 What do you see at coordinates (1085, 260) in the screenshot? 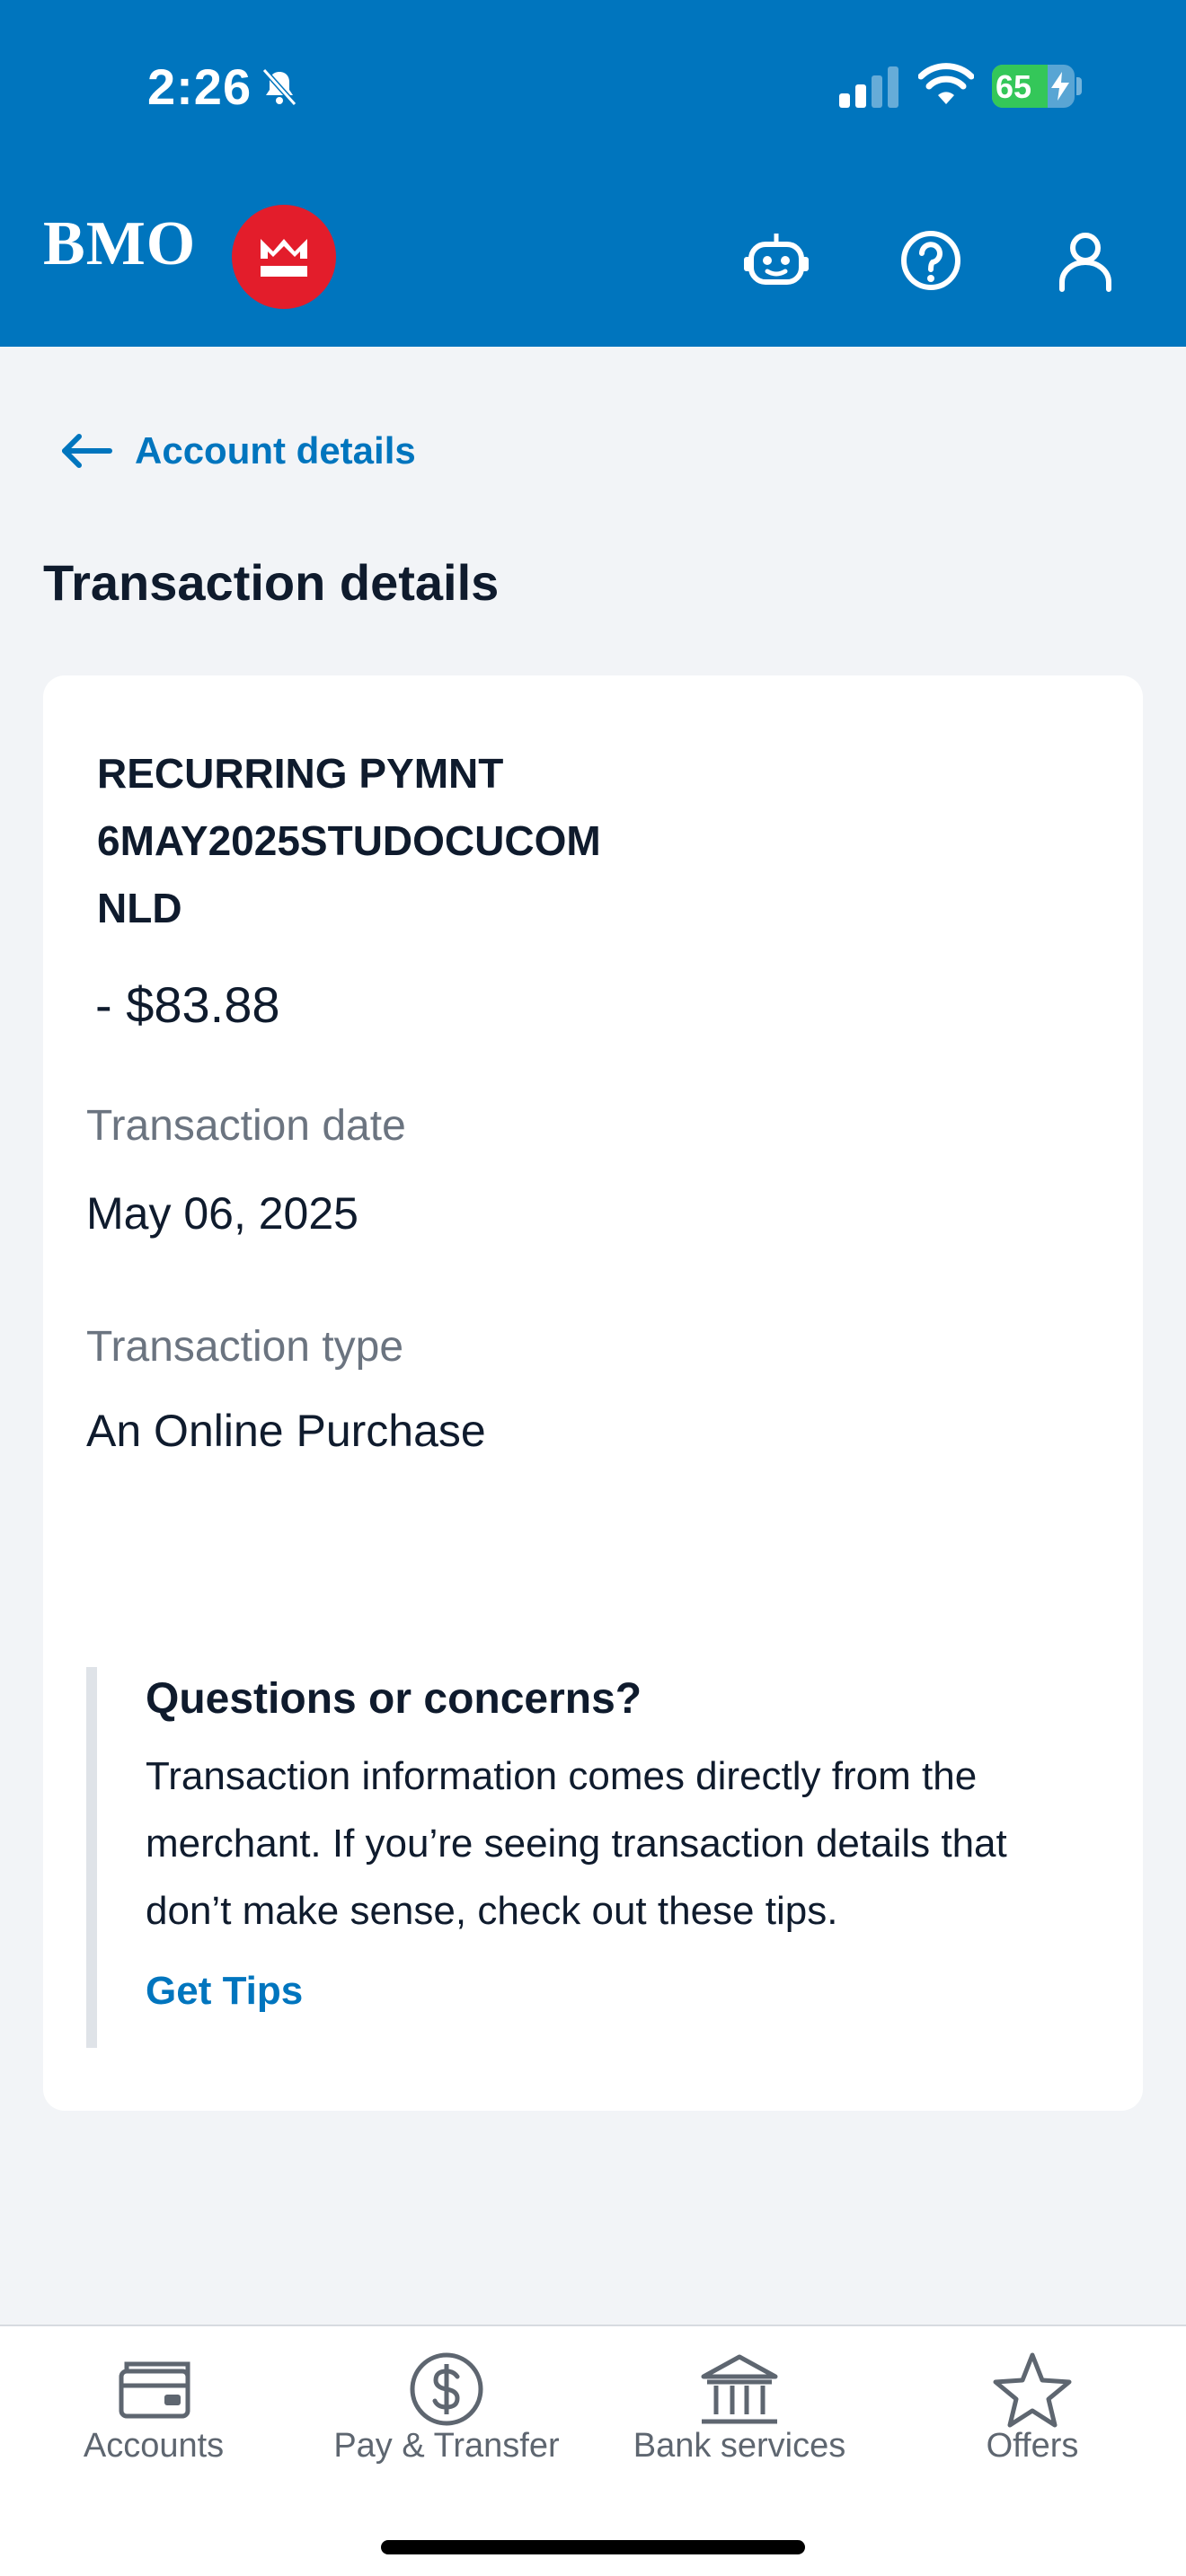
I see `profile-icon` at bounding box center [1085, 260].